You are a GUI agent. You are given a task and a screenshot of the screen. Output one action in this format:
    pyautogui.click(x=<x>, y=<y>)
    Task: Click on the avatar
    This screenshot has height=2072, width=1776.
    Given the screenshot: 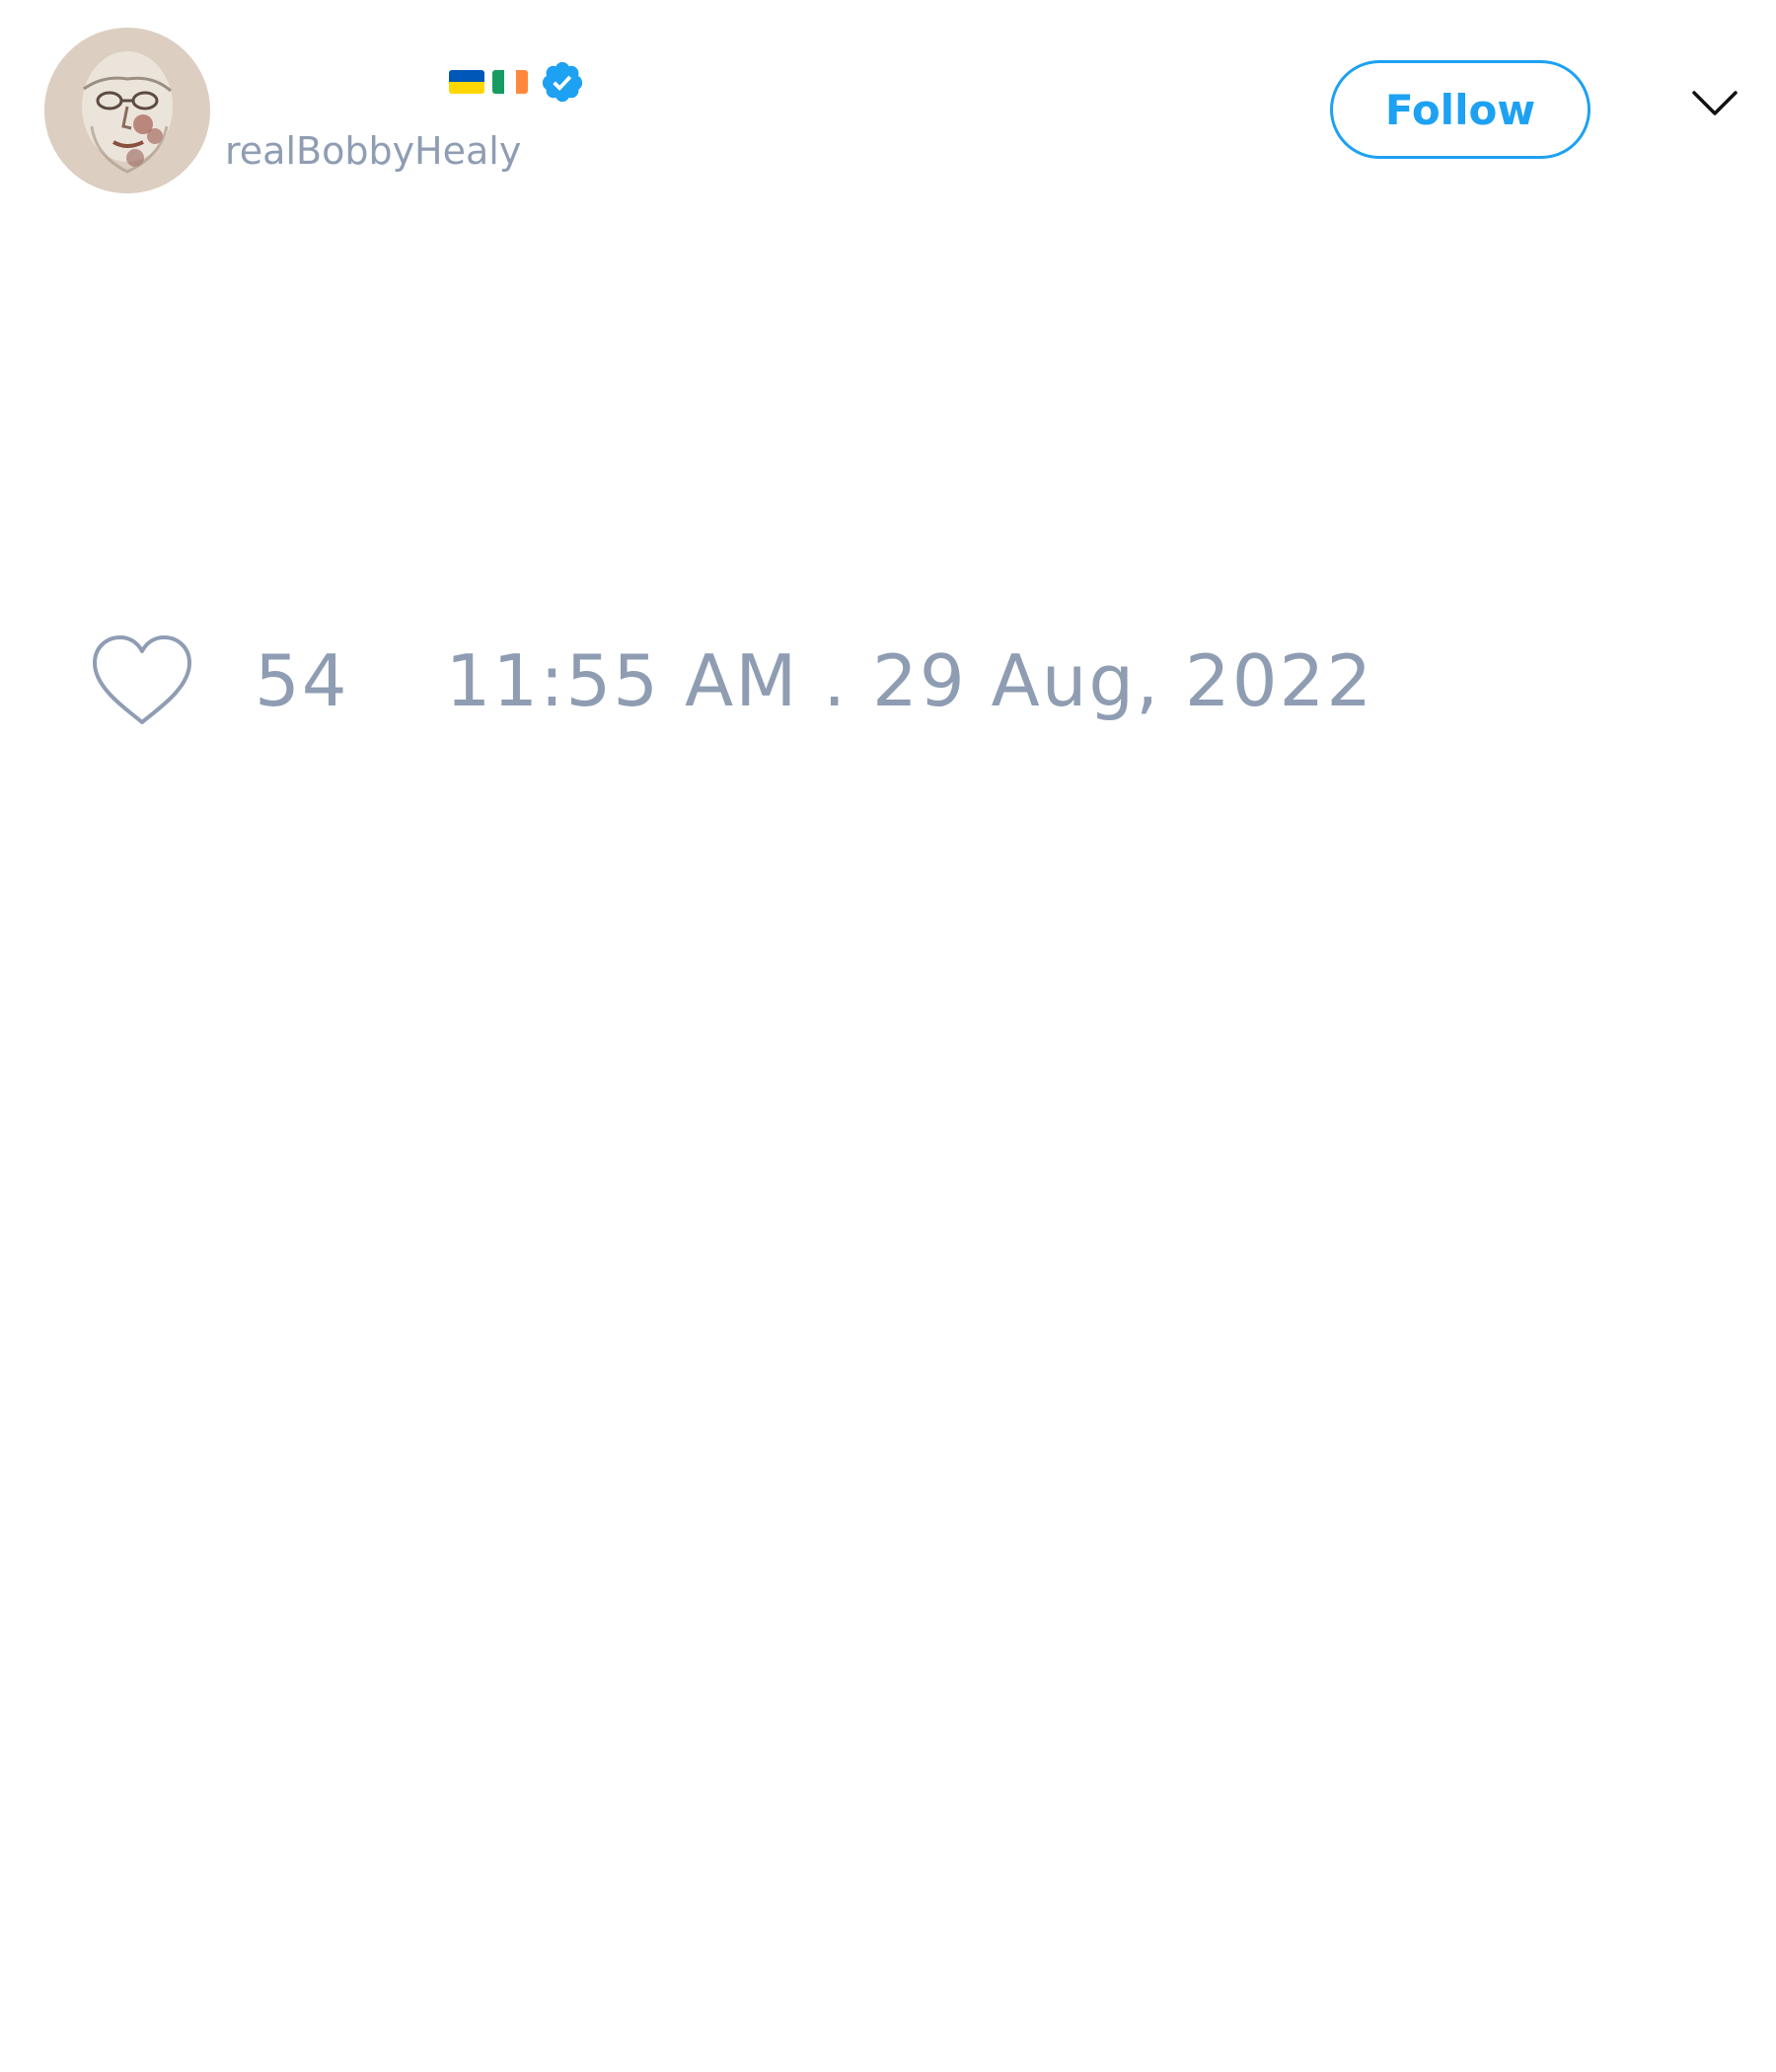 What is the action you would take?
    pyautogui.click(x=127, y=111)
    